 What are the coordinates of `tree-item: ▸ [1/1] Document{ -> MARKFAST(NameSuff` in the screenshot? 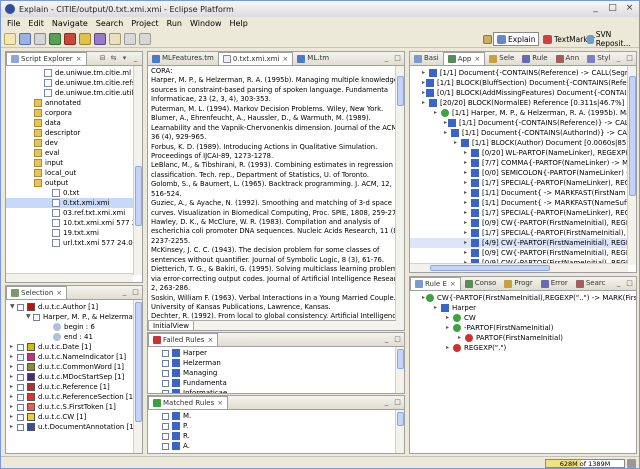 It's located at (523, 203).